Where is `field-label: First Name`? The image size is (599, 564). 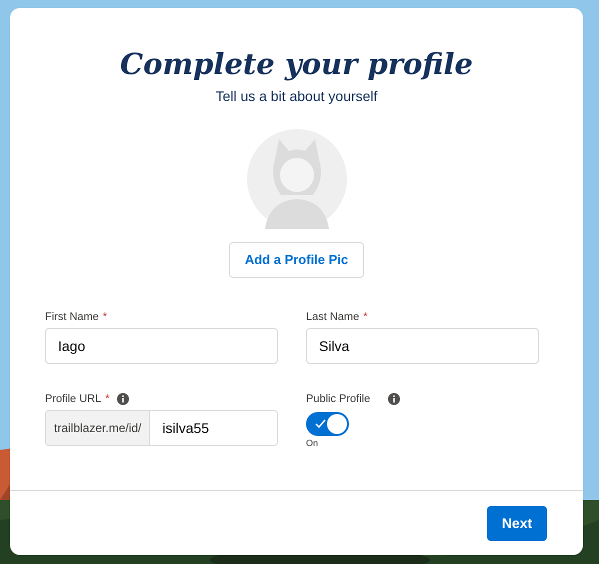 field-label: First Name is located at coordinates (72, 317).